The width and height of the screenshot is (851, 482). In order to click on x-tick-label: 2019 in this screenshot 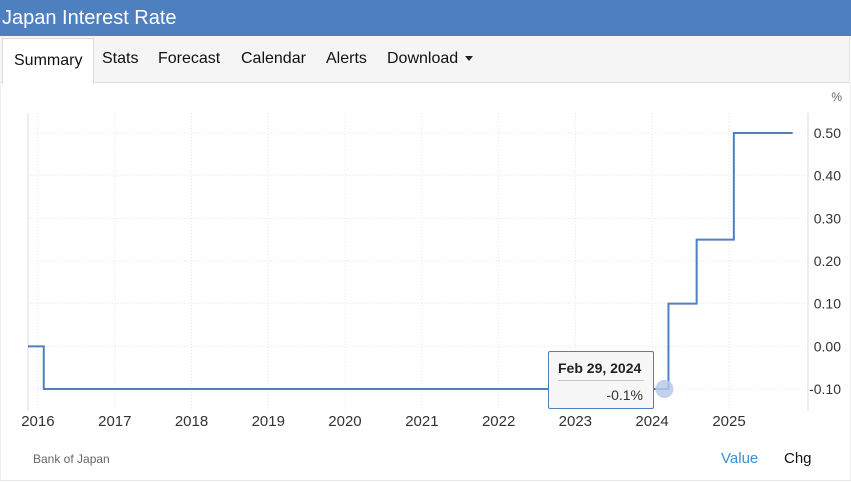, I will do `click(268, 421)`.